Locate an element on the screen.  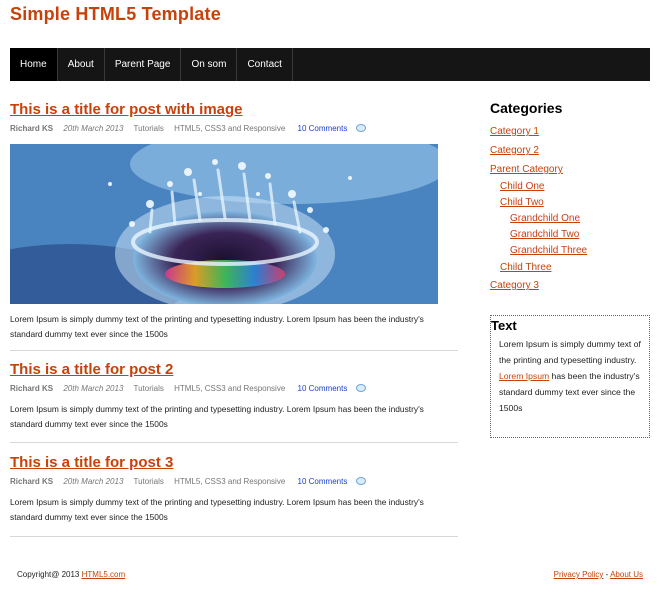
post-title: This is a title for post with image is located at coordinates (234, 110).